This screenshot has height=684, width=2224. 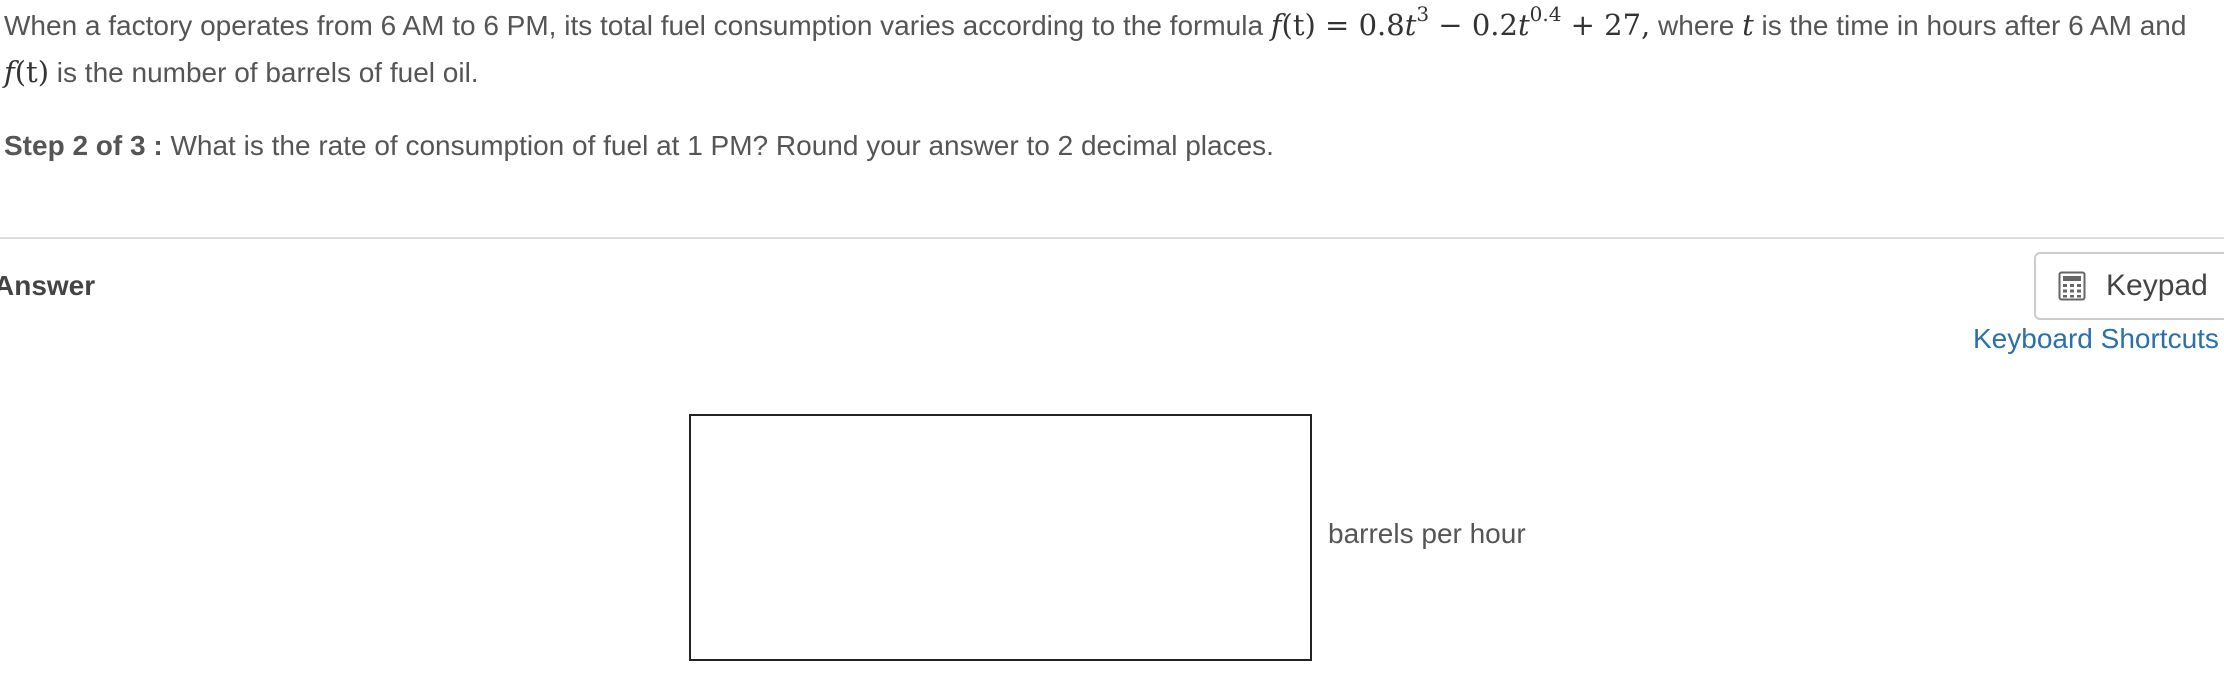 What do you see at coordinates (264, 72) in the screenshot?
I see `question-end: is the number of barrels of fuel oil.` at bounding box center [264, 72].